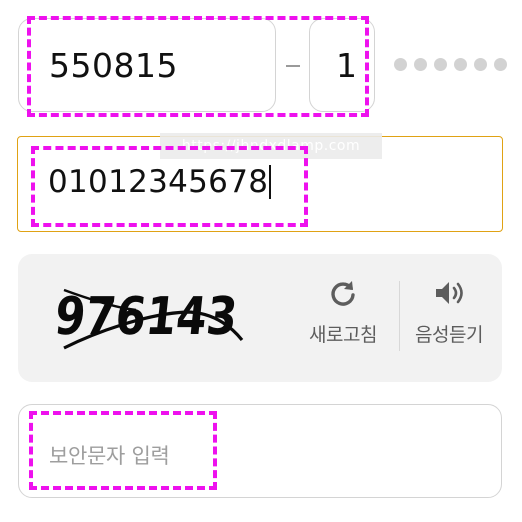 The height and width of the screenshot is (522, 522). What do you see at coordinates (399, 316) in the screenshot?
I see `captcha-button-divider` at bounding box center [399, 316].